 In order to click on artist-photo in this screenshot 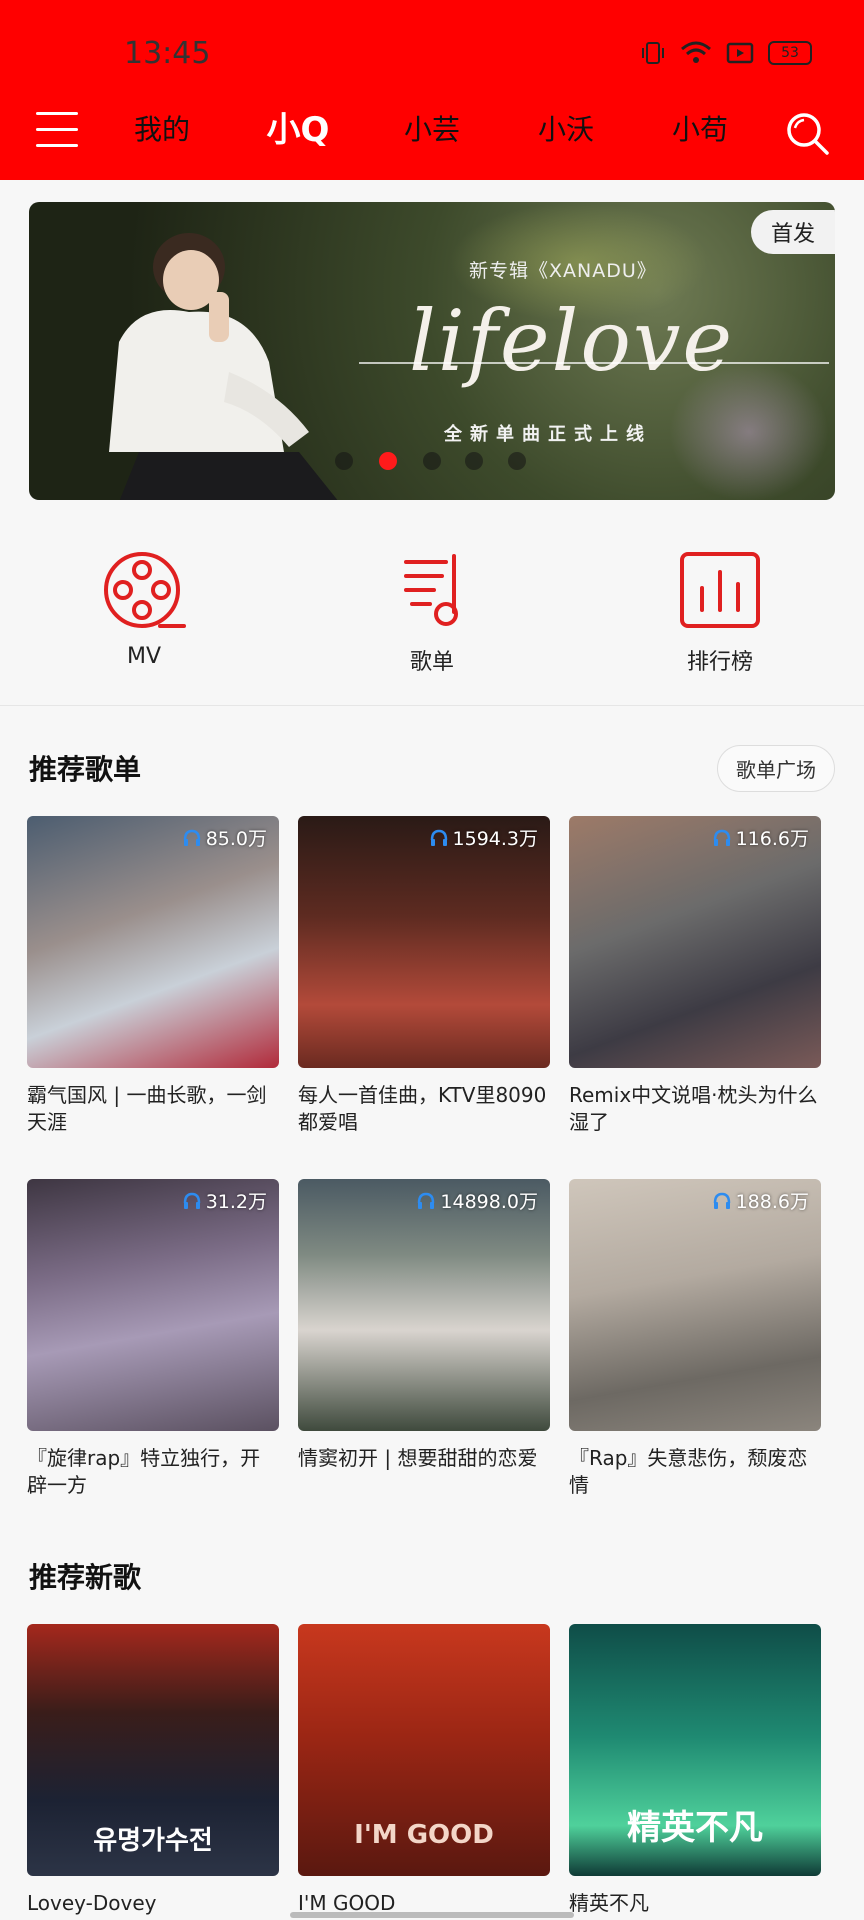, I will do `click(223, 366)`.